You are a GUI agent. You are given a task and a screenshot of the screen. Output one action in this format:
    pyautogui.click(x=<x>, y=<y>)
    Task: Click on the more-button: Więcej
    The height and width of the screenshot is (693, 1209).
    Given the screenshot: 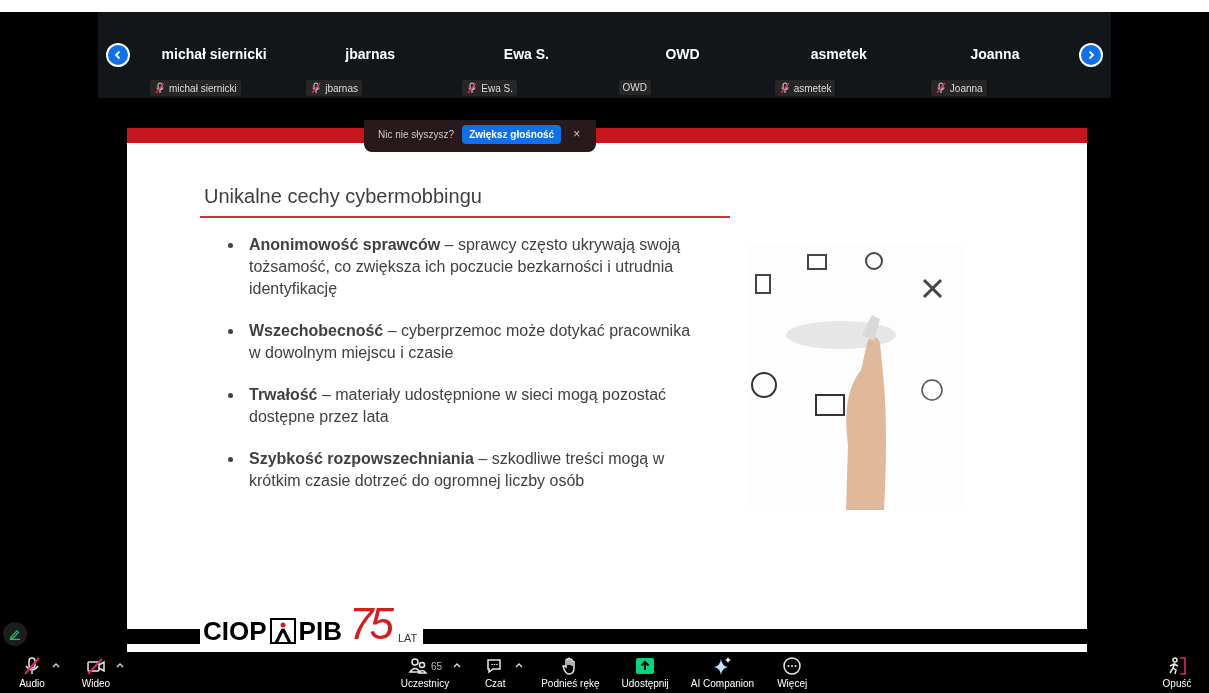 What is the action you would take?
    pyautogui.click(x=792, y=670)
    